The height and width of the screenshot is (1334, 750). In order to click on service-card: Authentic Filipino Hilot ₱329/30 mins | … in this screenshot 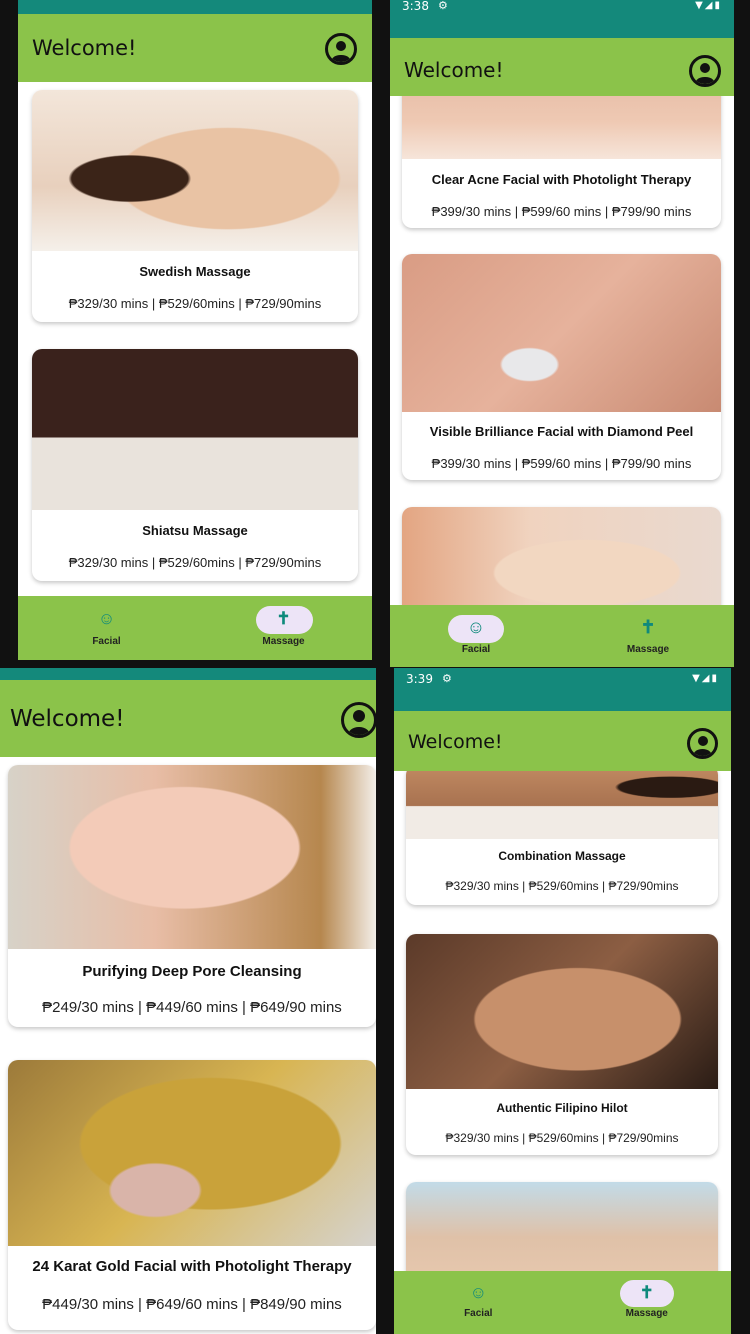, I will do `click(562, 1044)`.